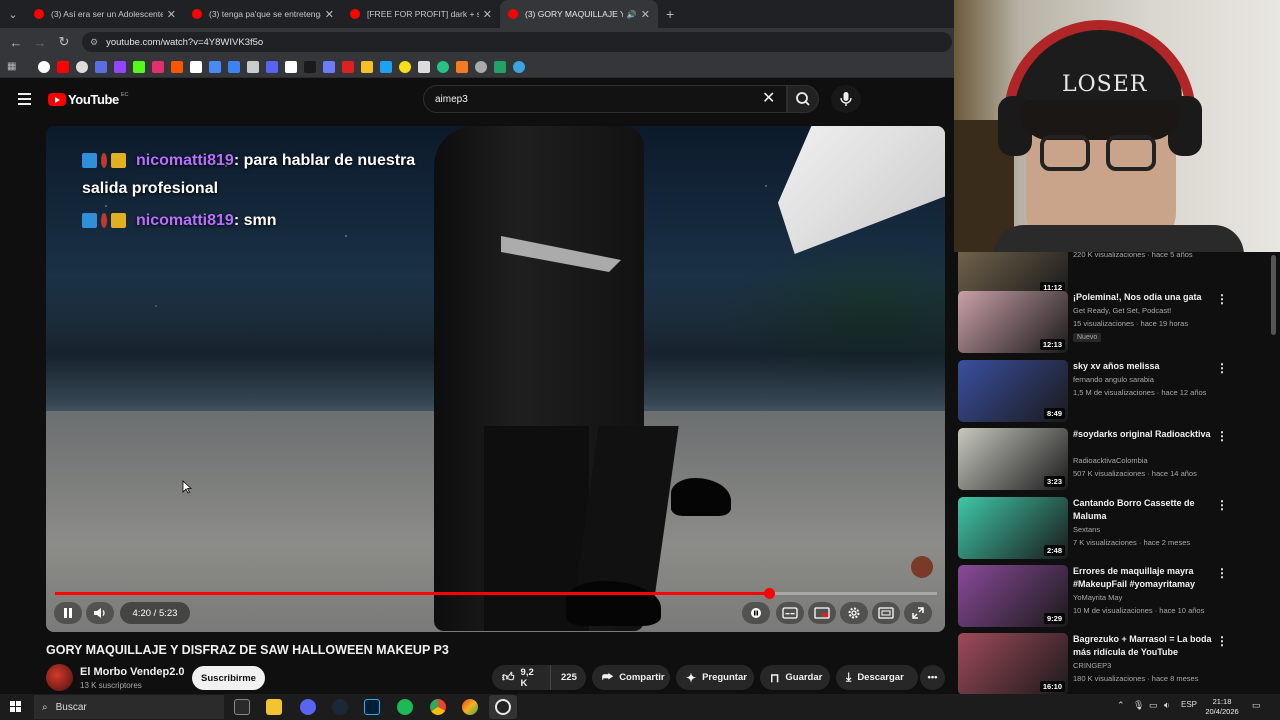  Describe the element at coordinates (1121, 705) in the screenshot. I see `chevron-up-icon: ⌃` at that location.